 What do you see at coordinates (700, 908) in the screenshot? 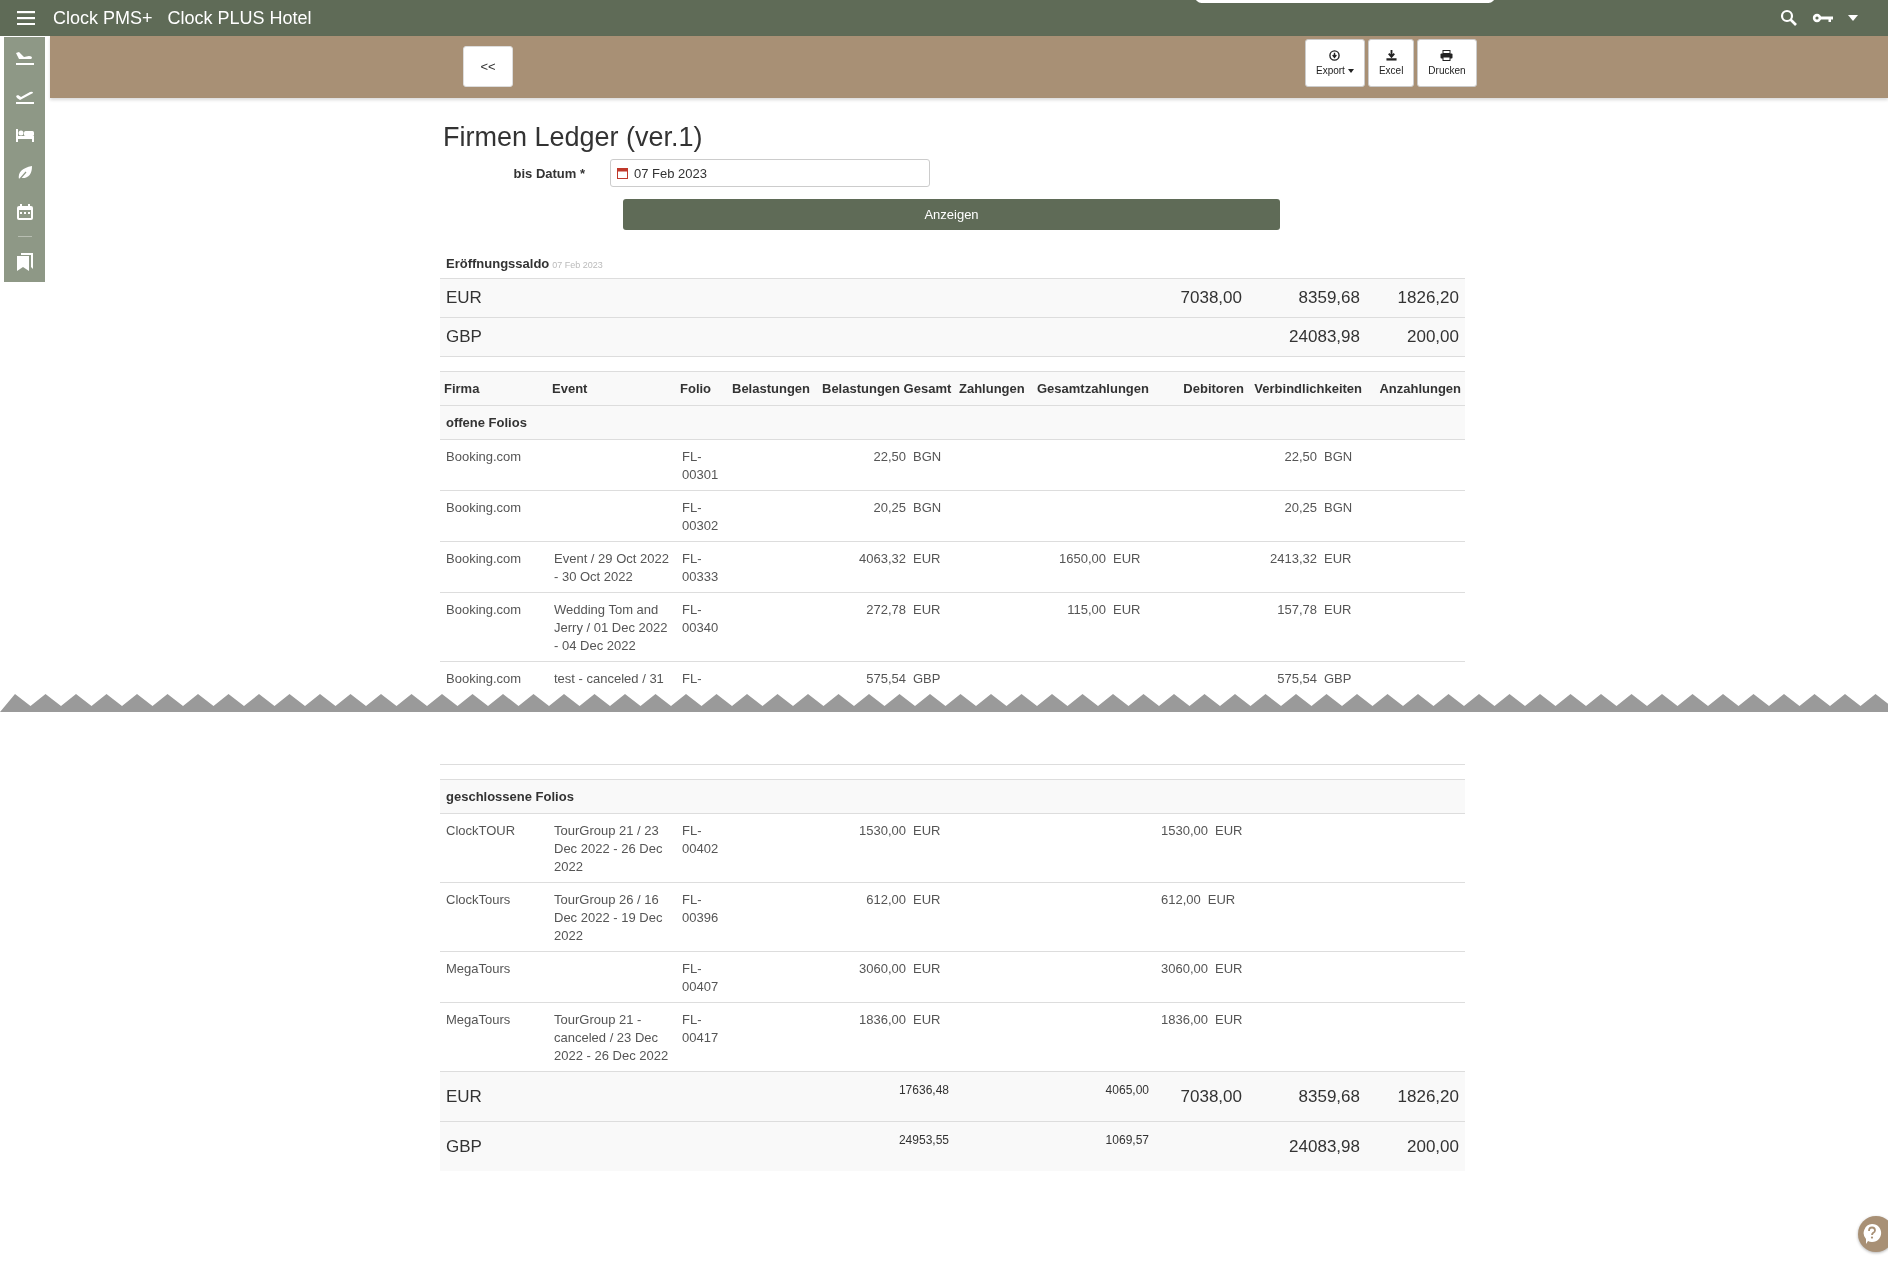
I see `folio-number: FL- 00396` at bounding box center [700, 908].